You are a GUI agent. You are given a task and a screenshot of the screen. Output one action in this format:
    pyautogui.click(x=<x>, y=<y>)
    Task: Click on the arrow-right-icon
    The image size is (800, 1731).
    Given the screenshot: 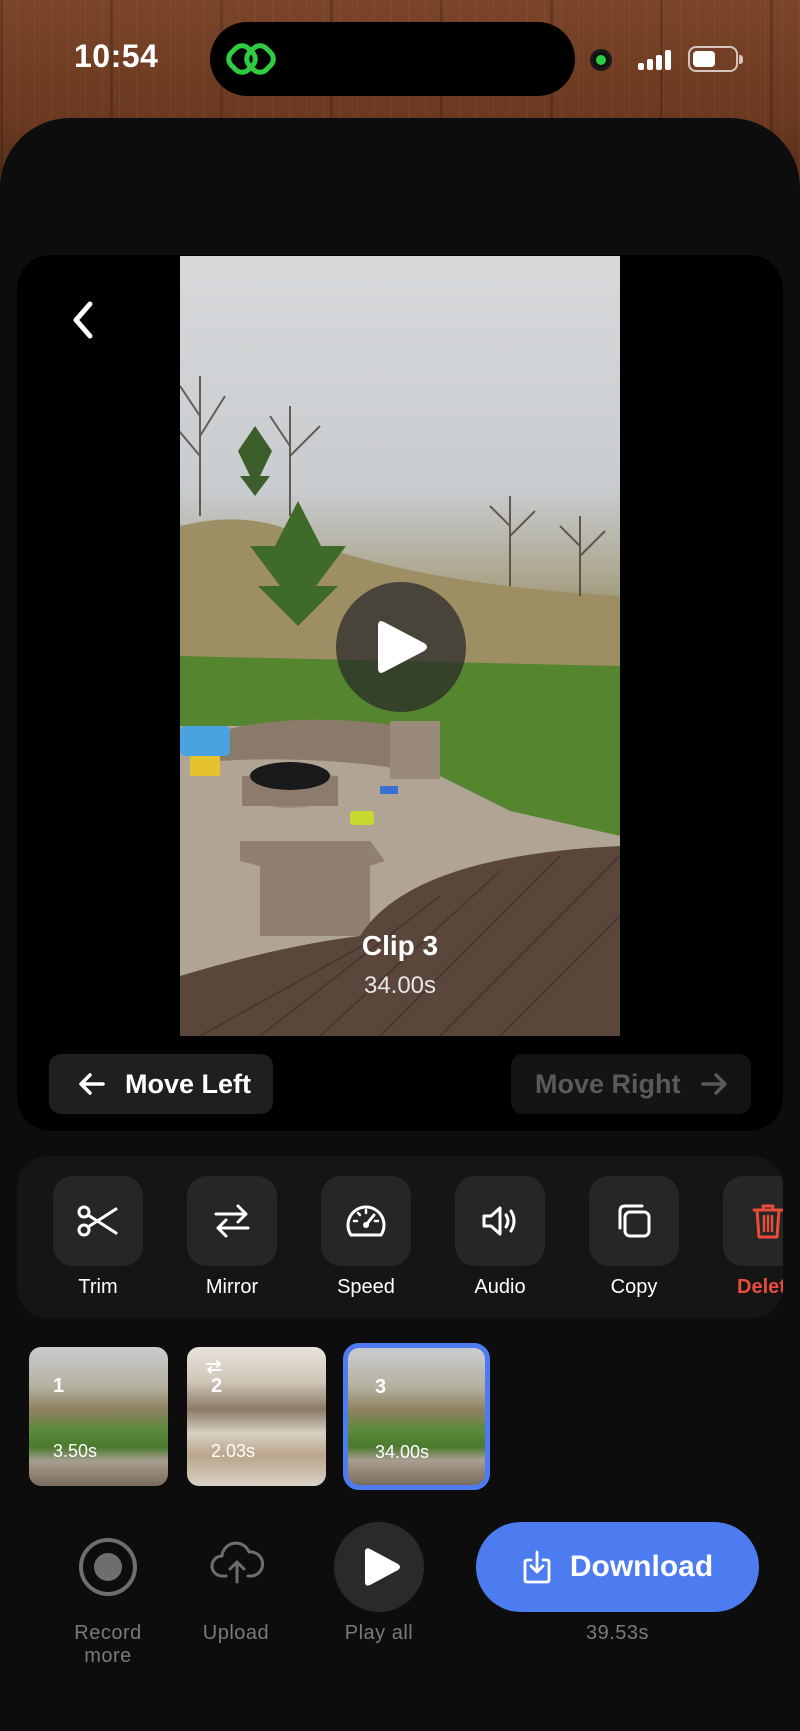 What is the action you would take?
    pyautogui.click(x=713, y=1084)
    